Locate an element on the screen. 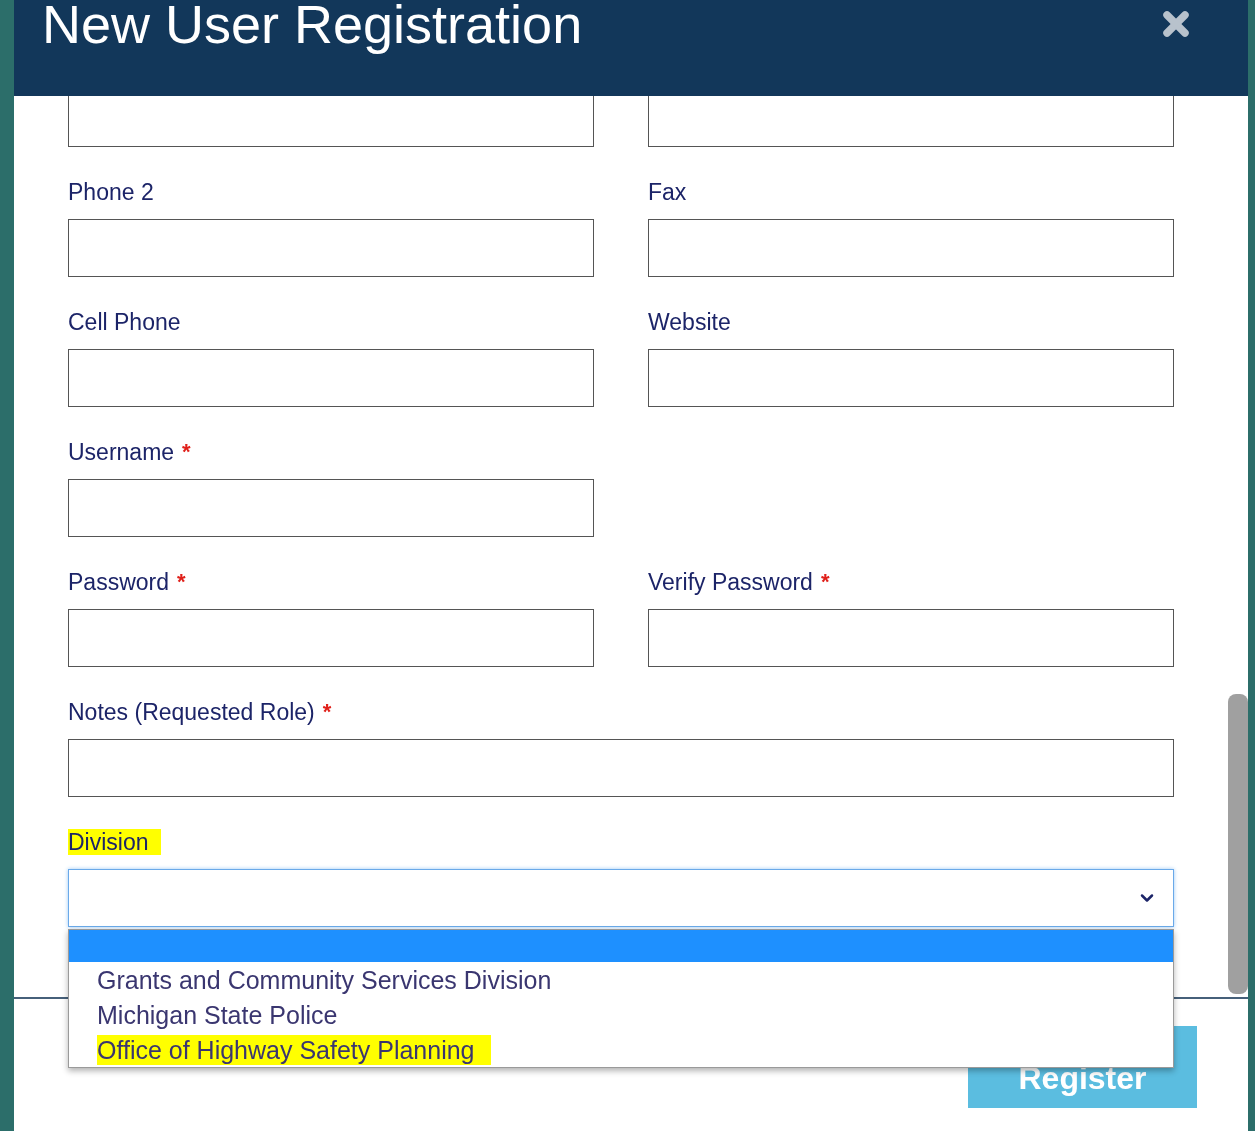 The image size is (1255, 1131). dropdown-option: Grants and Community Services Division is located at coordinates (621, 979).